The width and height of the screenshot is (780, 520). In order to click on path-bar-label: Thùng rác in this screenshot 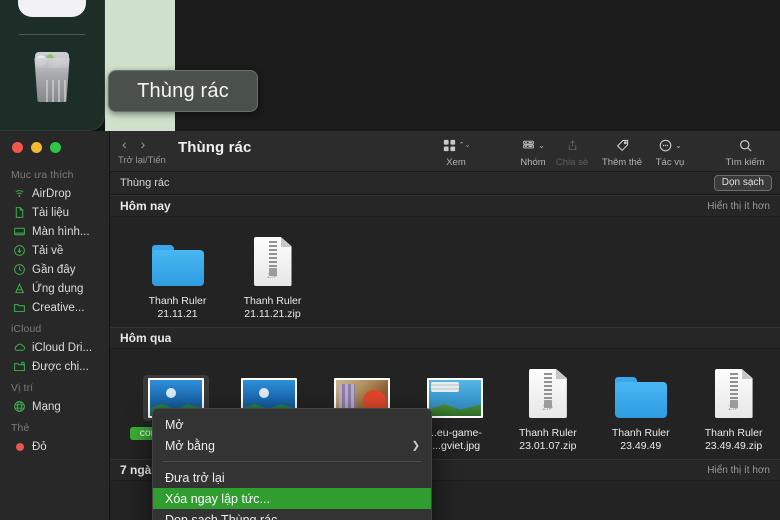, I will do `click(145, 183)`.